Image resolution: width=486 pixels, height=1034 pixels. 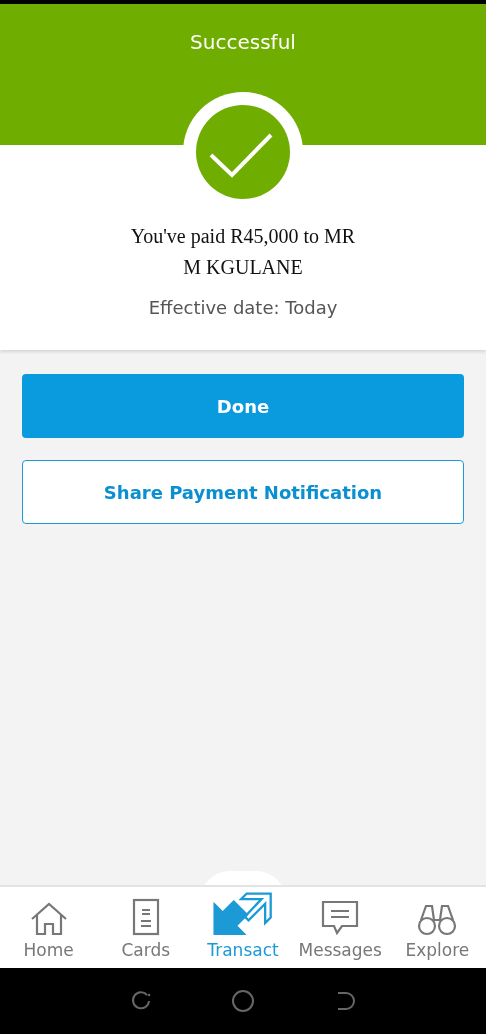 What do you see at coordinates (243, 406) in the screenshot?
I see `done-button: Done` at bounding box center [243, 406].